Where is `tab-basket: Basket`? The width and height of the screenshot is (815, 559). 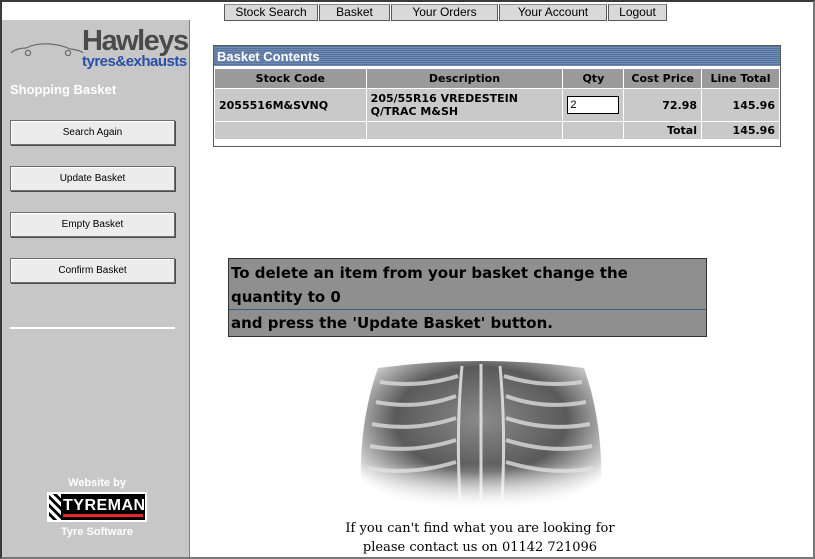
tab-basket: Basket is located at coordinates (354, 12).